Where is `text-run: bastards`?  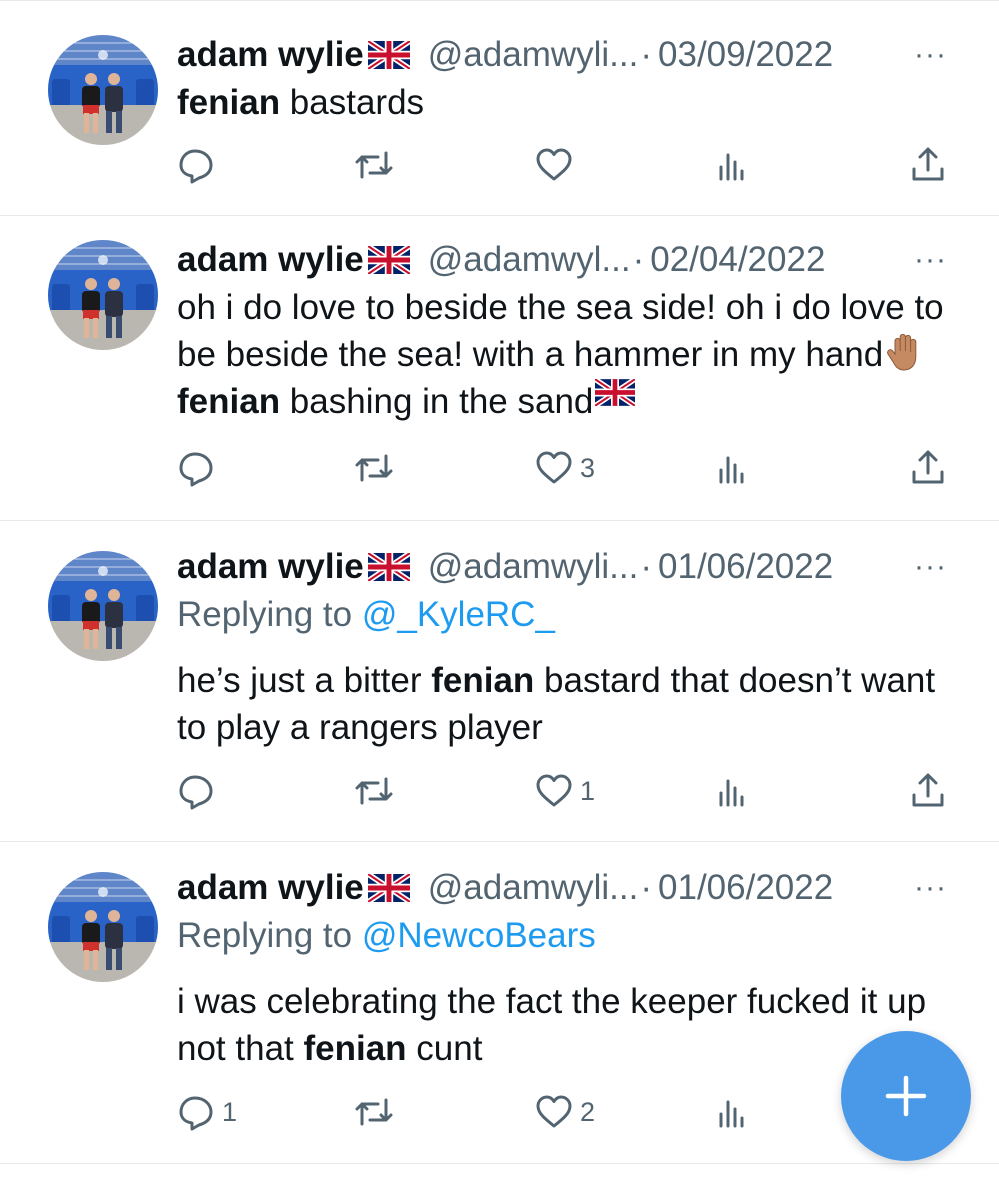
text-run: bastards is located at coordinates (352, 102).